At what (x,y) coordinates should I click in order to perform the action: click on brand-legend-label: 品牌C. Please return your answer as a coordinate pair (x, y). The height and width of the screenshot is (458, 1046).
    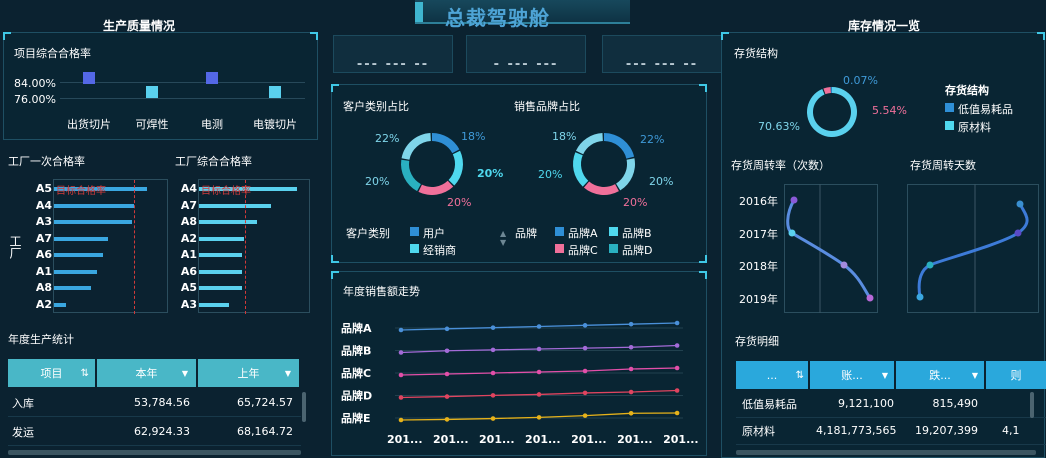
    Looking at the image, I should click on (583, 250).